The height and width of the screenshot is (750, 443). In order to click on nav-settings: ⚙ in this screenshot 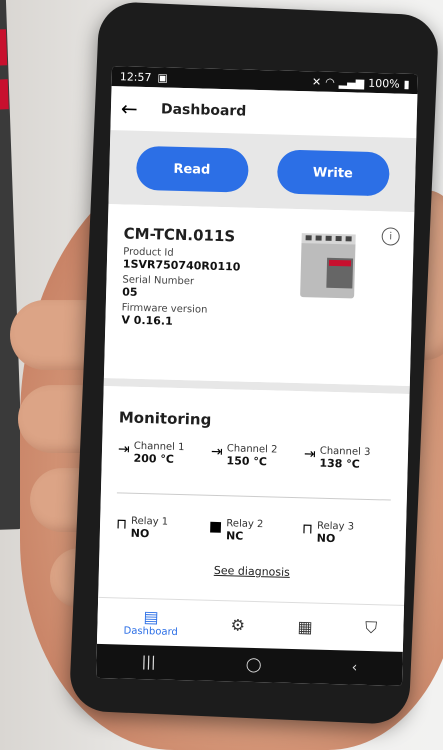, I will do `click(237, 624)`.